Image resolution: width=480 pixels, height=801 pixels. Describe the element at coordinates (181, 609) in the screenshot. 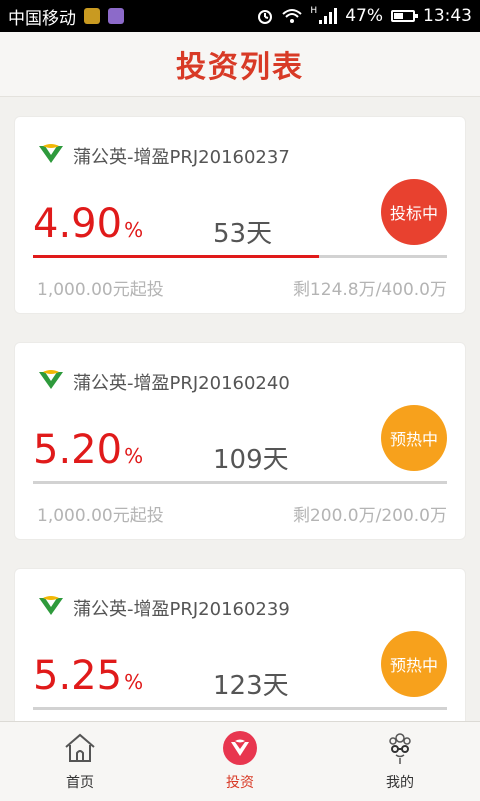

I see `product-name: 蒲公英-增盈PRJ20160239` at that location.